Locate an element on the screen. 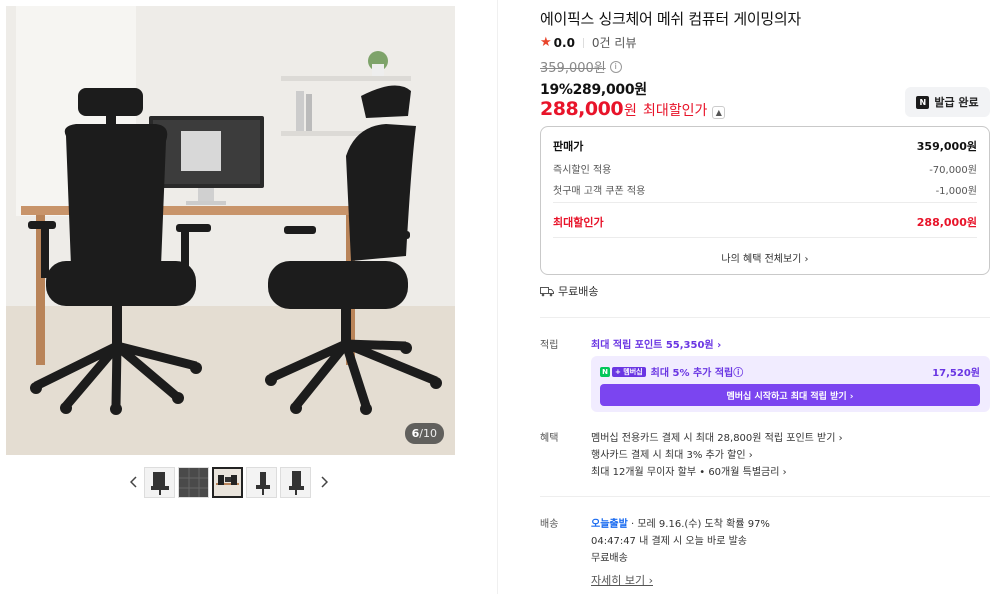  delivery-eta-row: 오늘출발 · 모레 9.16.(수) 도착 확률 97% is located at coordinates (680, 522).